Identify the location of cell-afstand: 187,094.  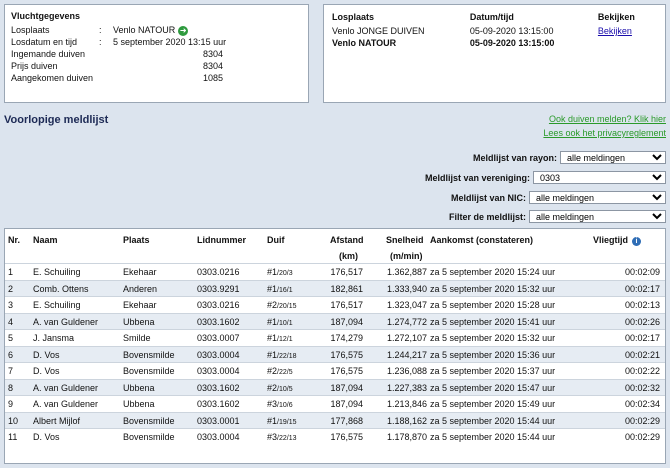
(346, 404).